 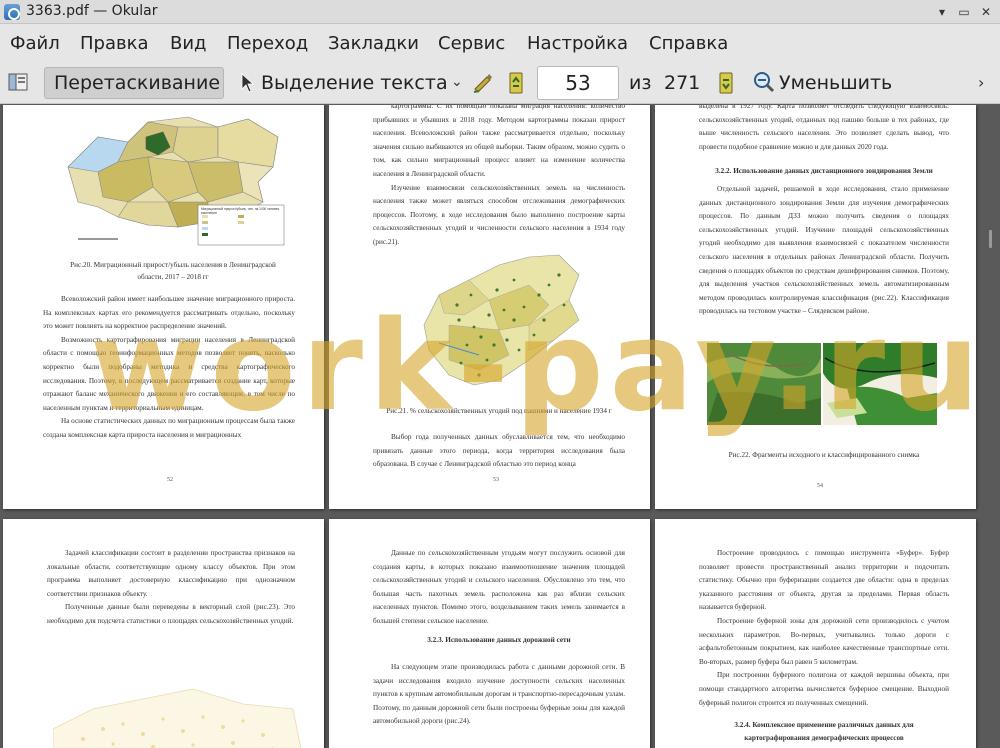 I want to click on agriculture-map-figure, so click(x=504, y=320).